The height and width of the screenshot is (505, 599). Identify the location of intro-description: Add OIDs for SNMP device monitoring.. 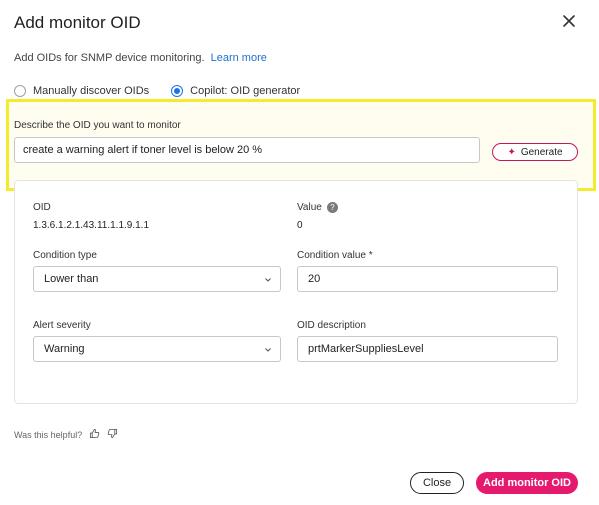
(109, 58).